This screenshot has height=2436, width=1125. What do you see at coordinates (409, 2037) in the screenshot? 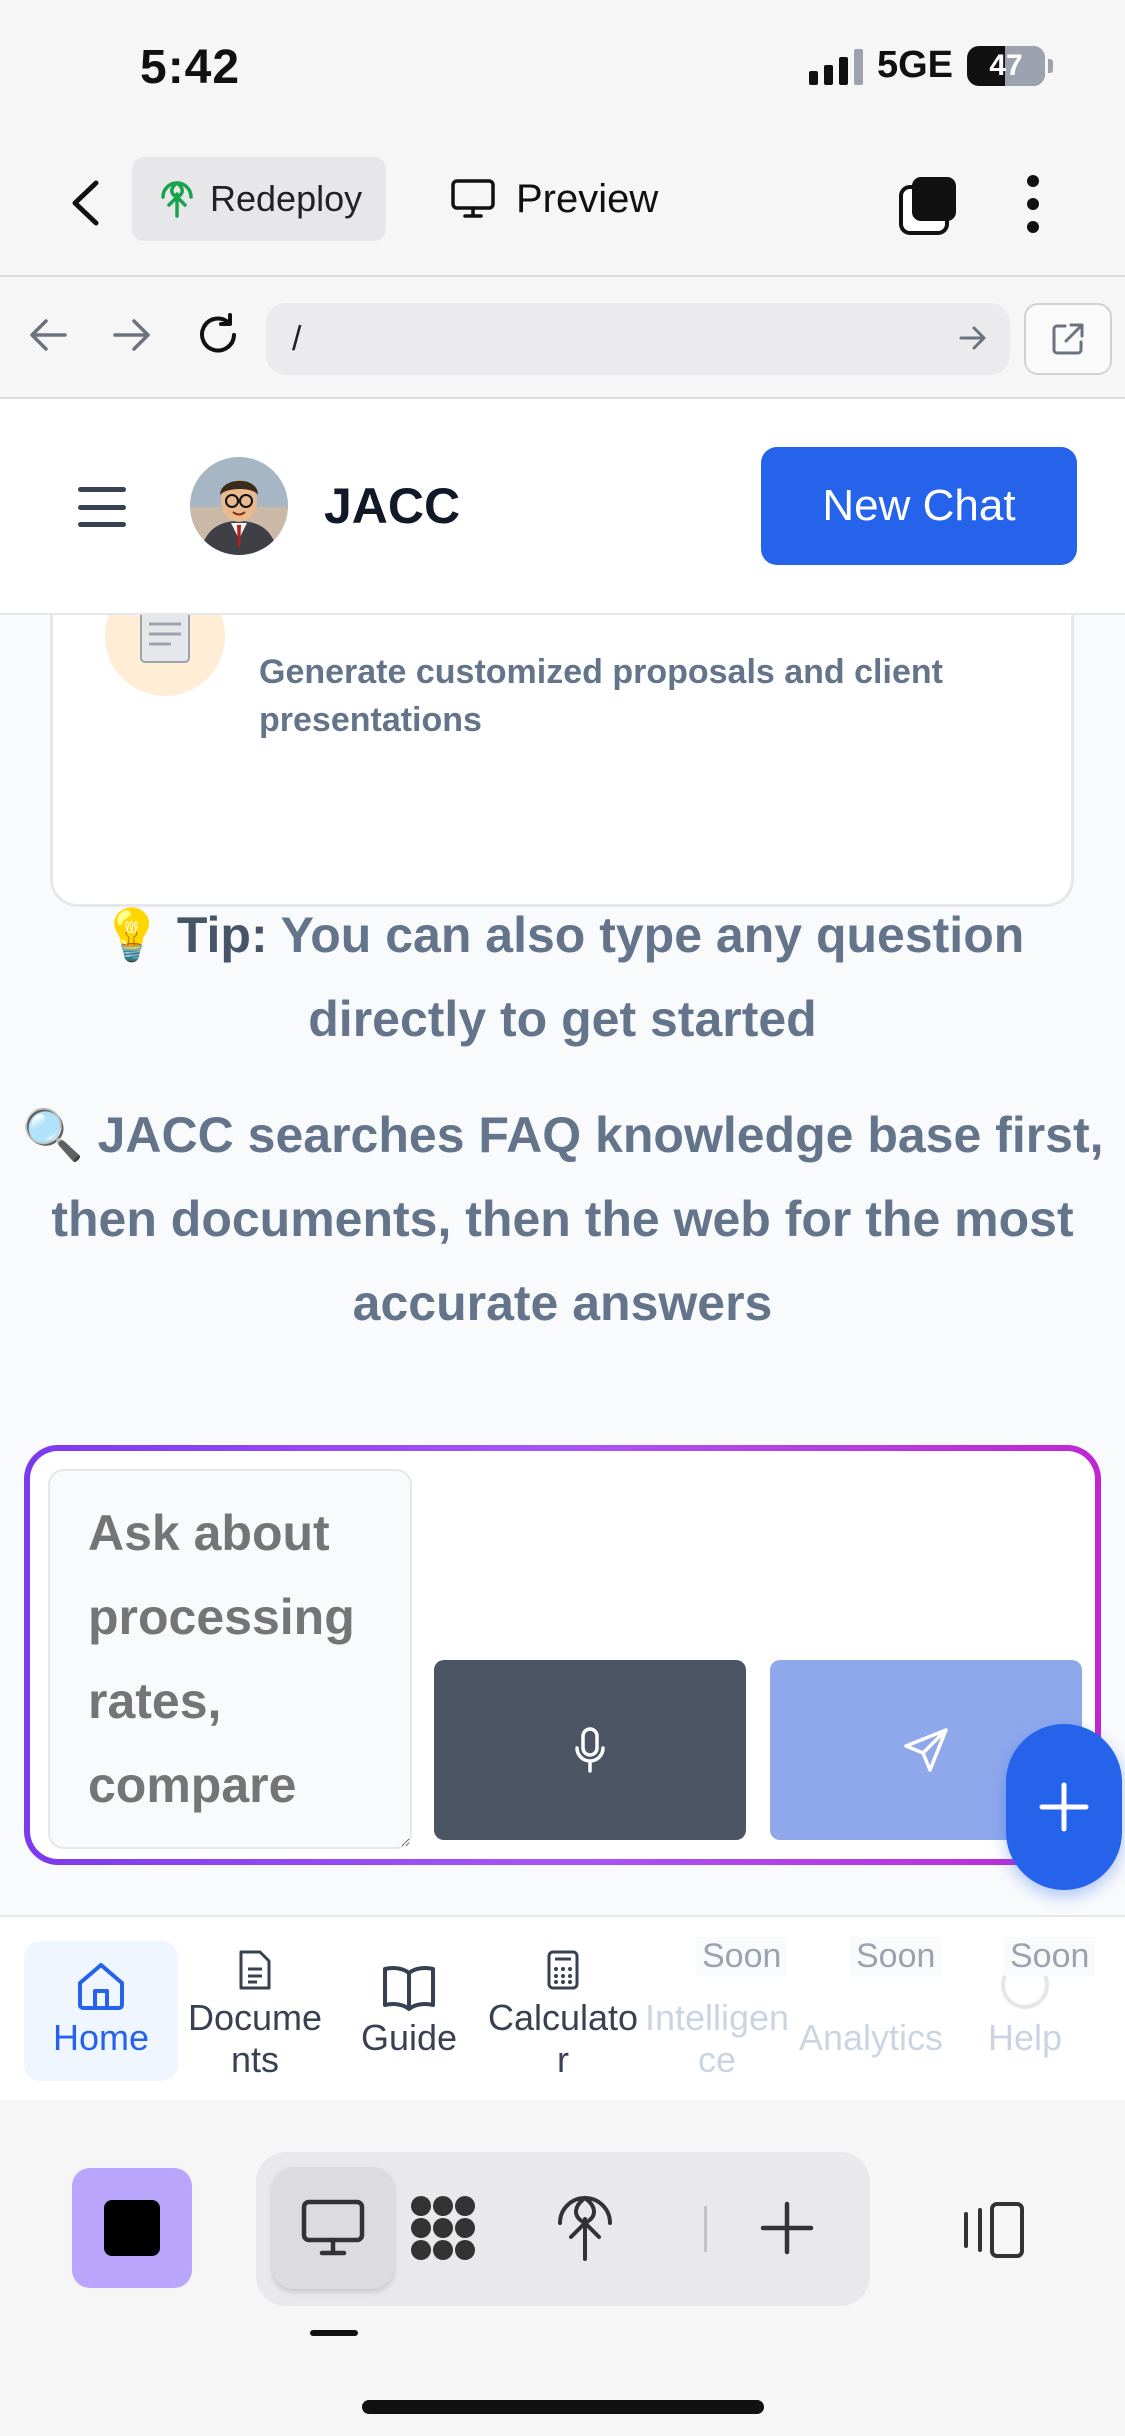
I see `nav-guide-label: Guide` at bounding box center [409, 2037].